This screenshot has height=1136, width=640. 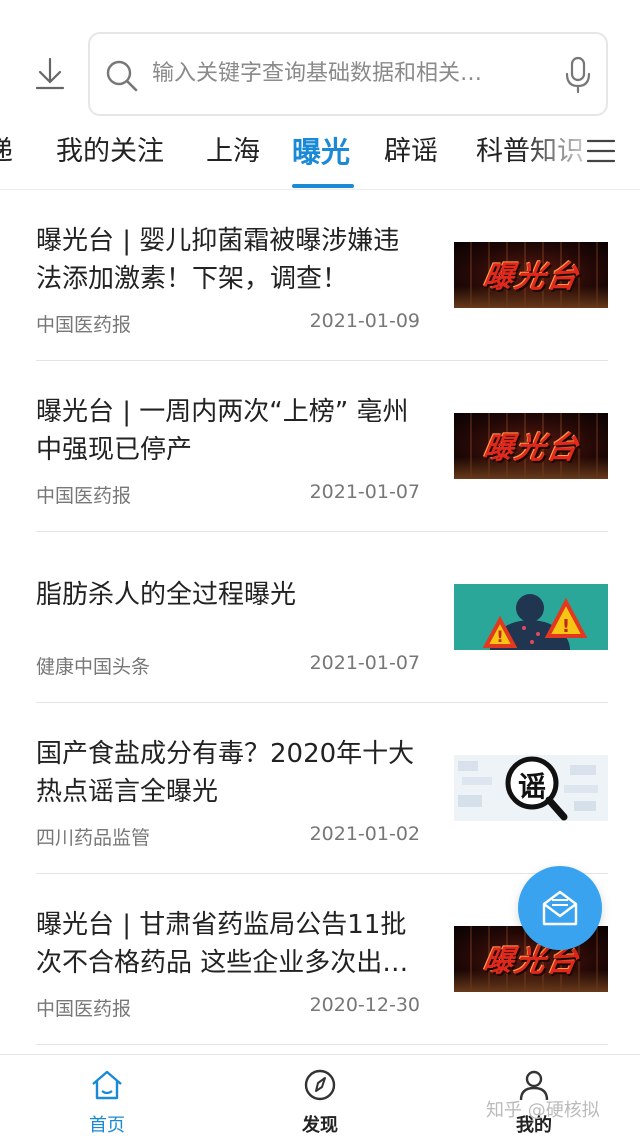 What do you see at coordinates (228, 773) in the screenshot?
I see `news-title: 国产食盐成分有毒？2020年十大热点谣言全曝光` at bounding box center [228, 773].